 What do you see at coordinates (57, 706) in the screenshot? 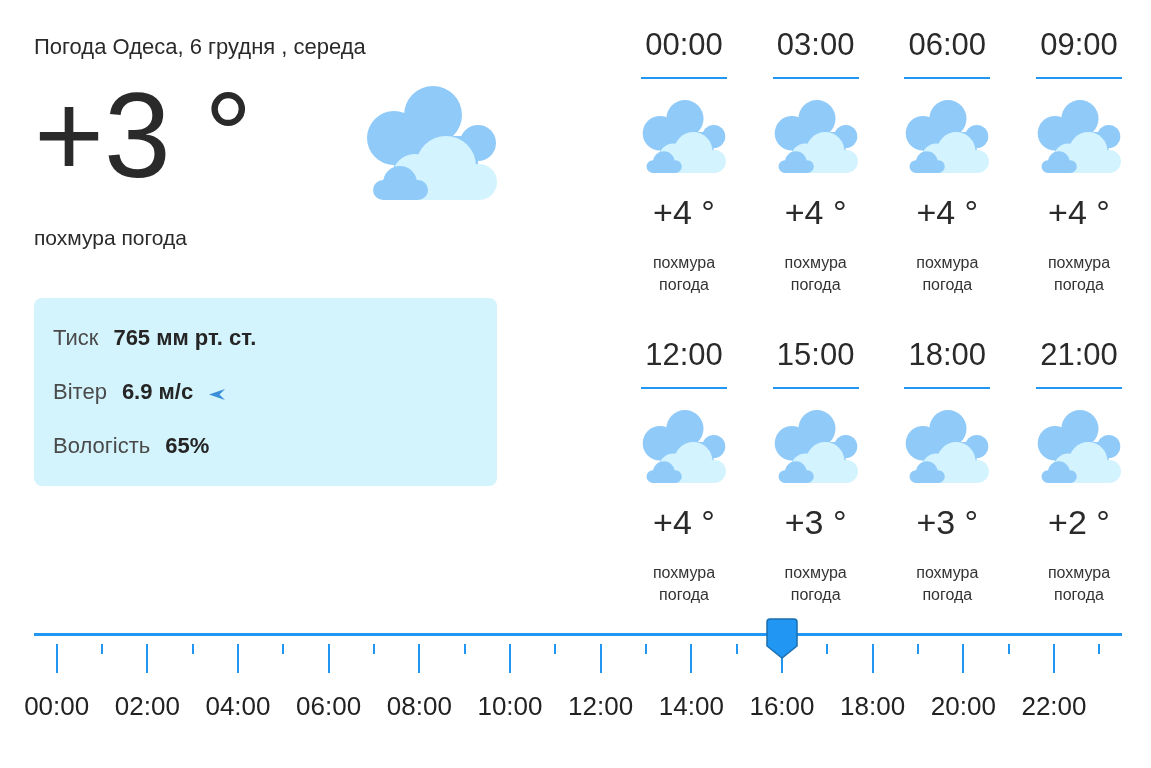
I see `time-label: 00:00` at bounding box center [57, 706].